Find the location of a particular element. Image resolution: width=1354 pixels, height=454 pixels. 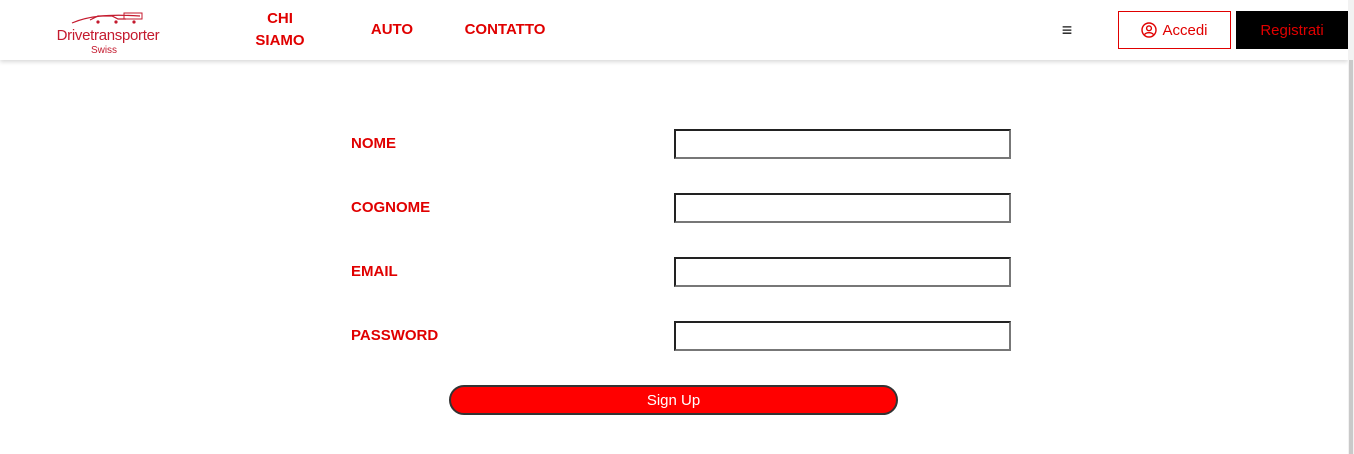

sign-up-button: Sign Up is located at coordinates (673, 400).